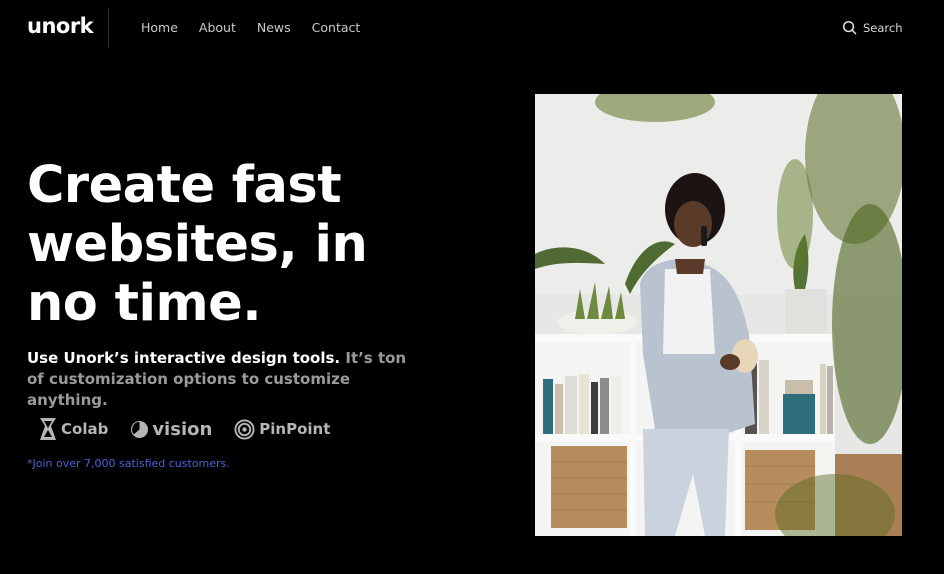 The height and width of the screenshot is (574, 944). I want to click on headline-line-2: websites, in, so click(197, 244).